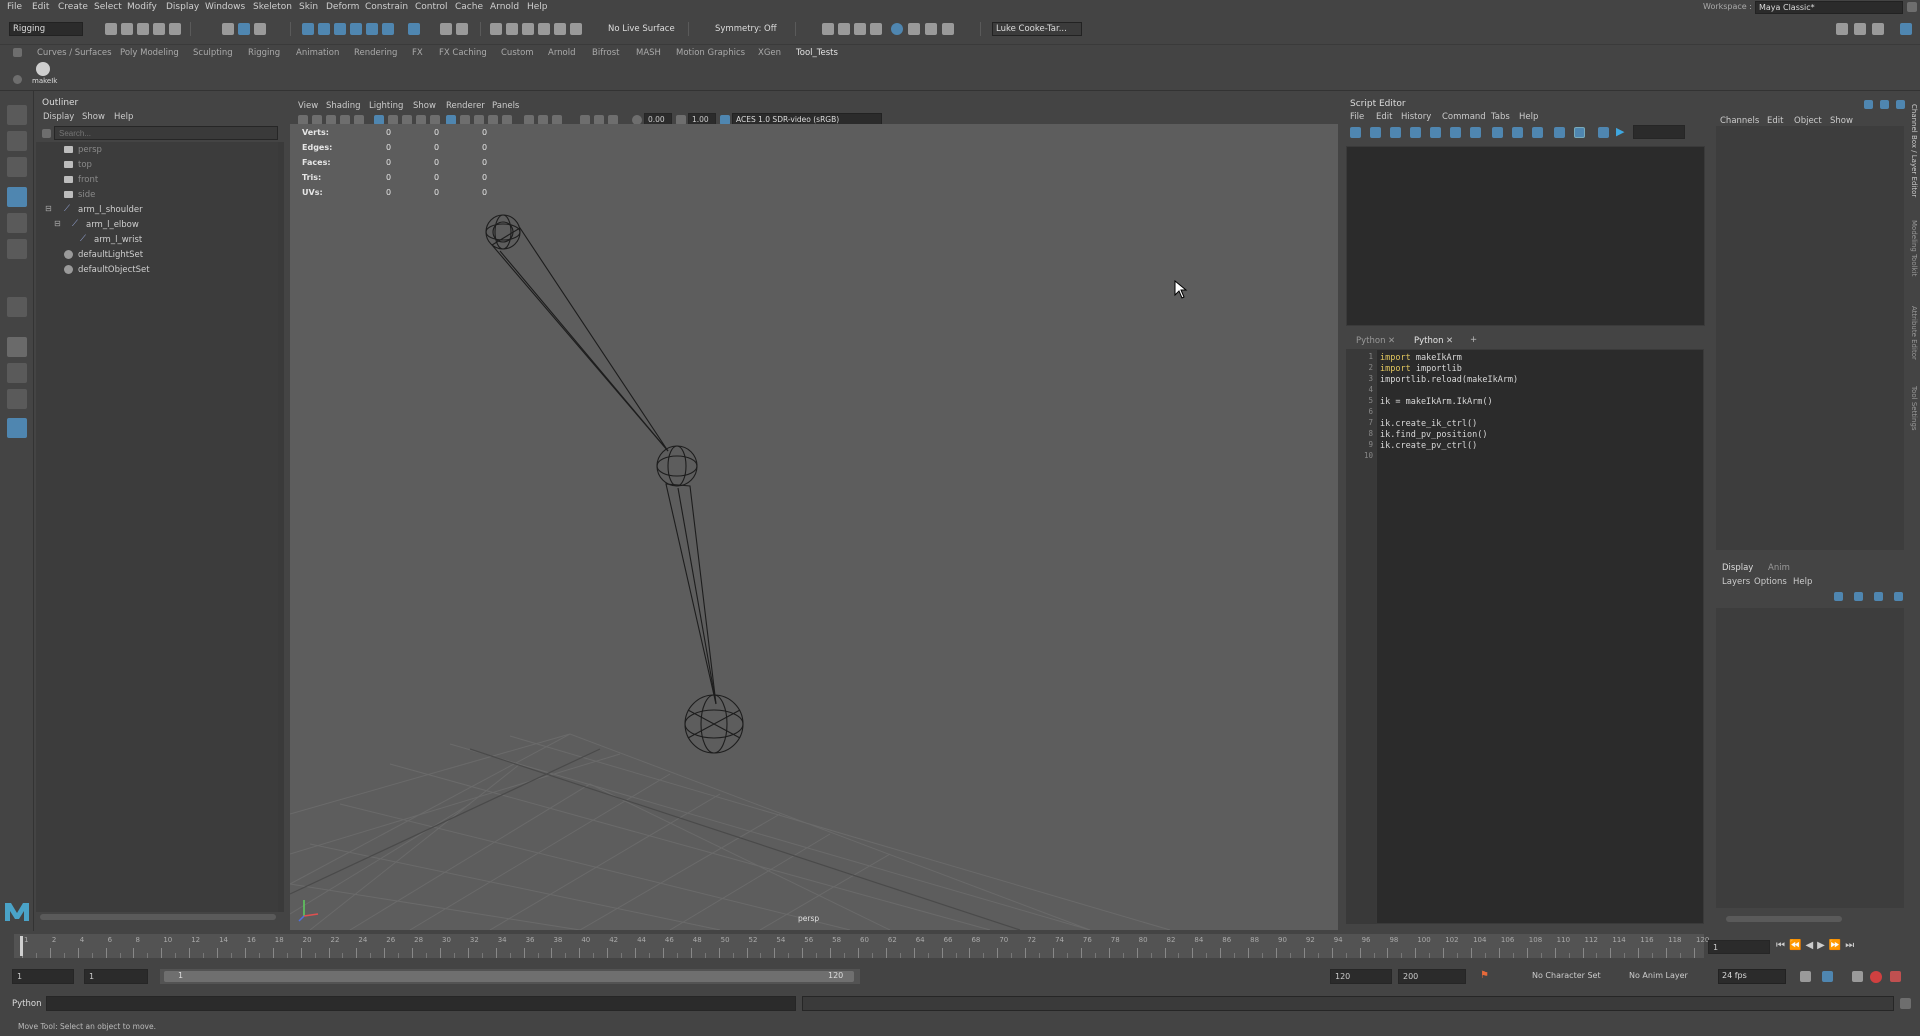 This screenshot has height=1036, width=1920. What do you see at coordinates (17, 249) in the screenshot?
I see `scale-tool-icon` at bounding box center [17, 249].